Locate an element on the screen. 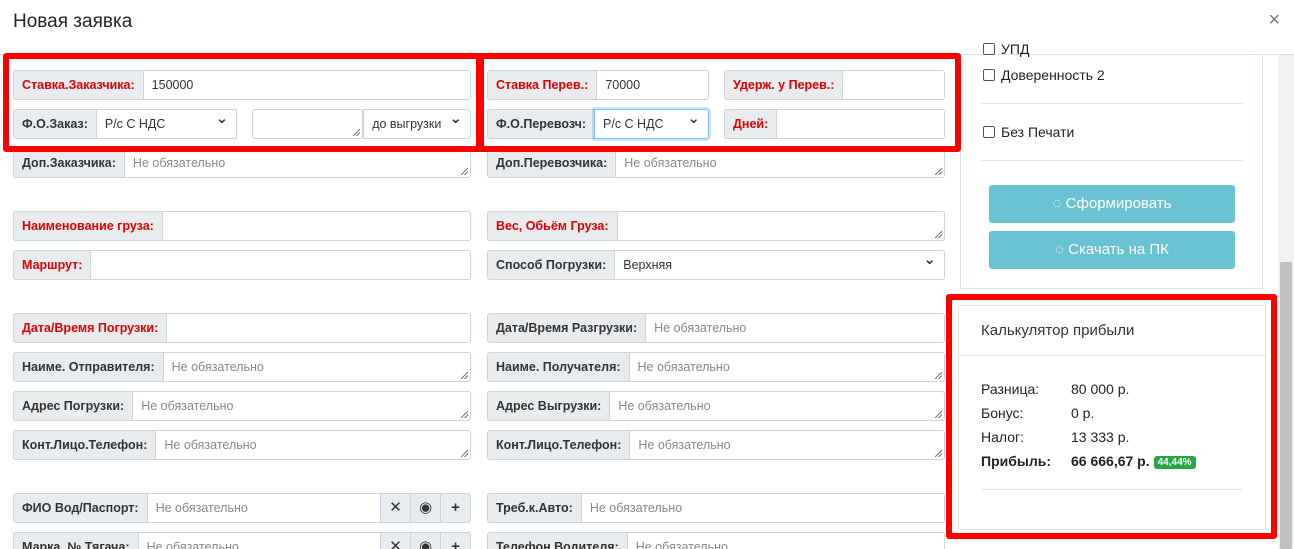 This screenshot has height=549, width=1294. days-input is located at coordinates (860, 124).